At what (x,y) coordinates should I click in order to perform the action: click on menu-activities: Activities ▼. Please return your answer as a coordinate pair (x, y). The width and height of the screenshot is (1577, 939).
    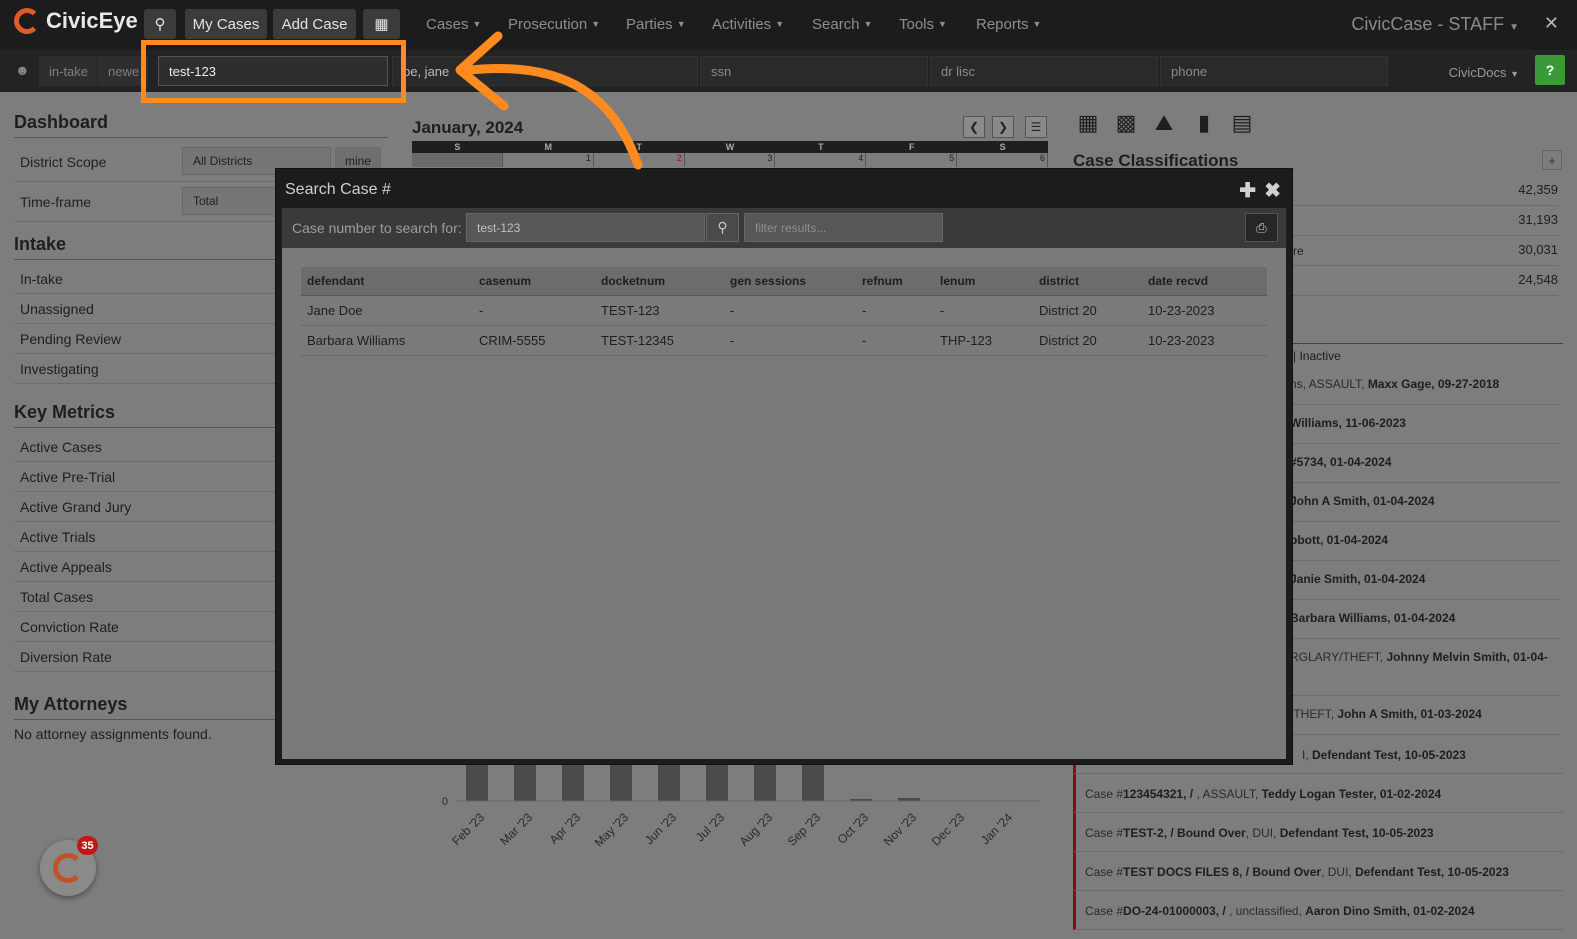
    Looking at the image, I should click on (748, 24).